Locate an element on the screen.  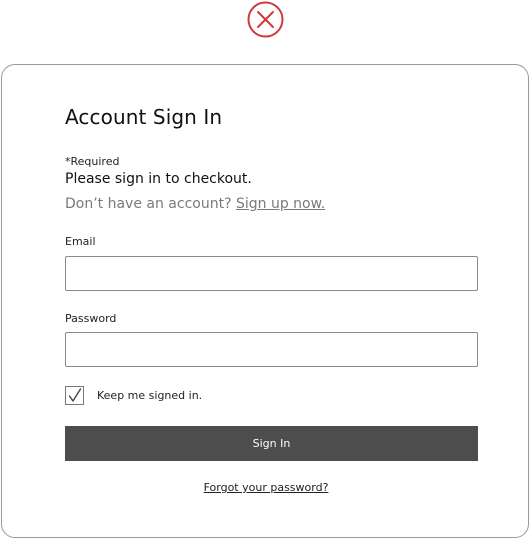
password-label: Password is located at coordinates (91, 318).